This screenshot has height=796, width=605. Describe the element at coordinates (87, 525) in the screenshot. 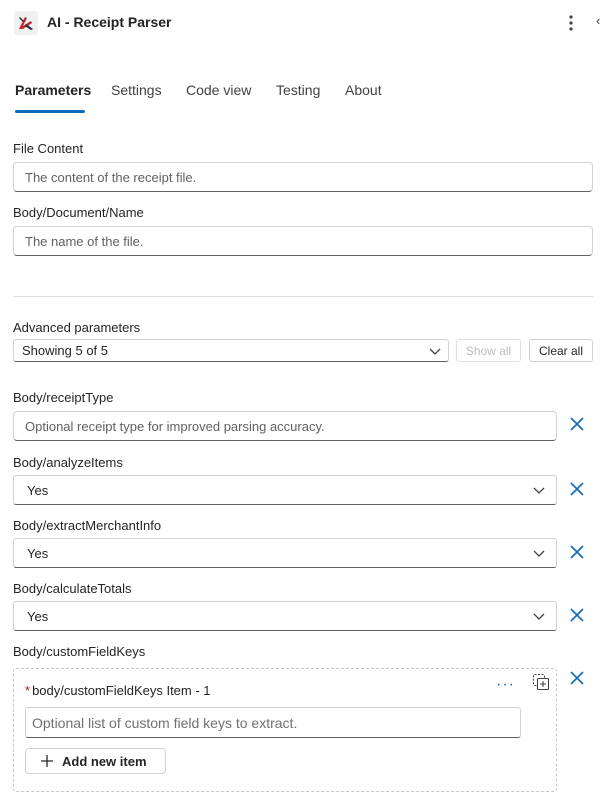

I see `extract-merchant-info-label: Body/extractMerchantInfo` at that location.